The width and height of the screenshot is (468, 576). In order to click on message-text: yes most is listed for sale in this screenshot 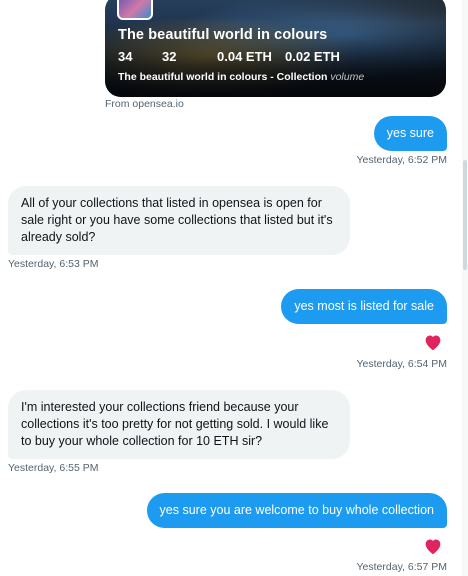, I will do `click(364, 306)`.